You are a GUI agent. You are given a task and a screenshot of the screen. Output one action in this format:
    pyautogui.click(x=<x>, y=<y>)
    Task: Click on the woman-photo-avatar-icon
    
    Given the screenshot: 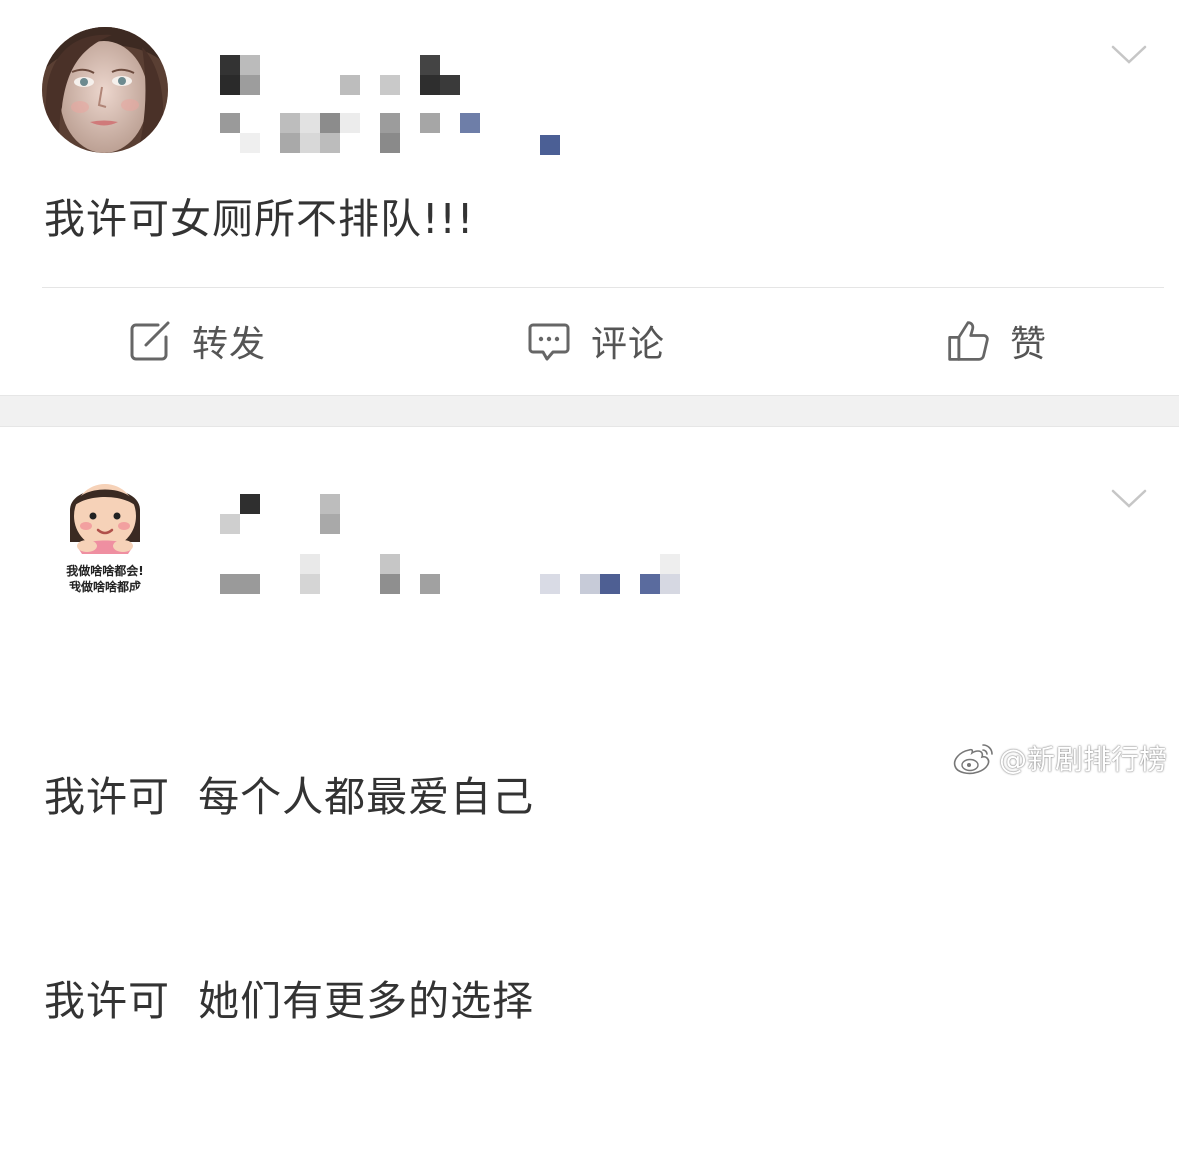 What is the action you would take?
    pyautogui.click(x=105, y=90)
    